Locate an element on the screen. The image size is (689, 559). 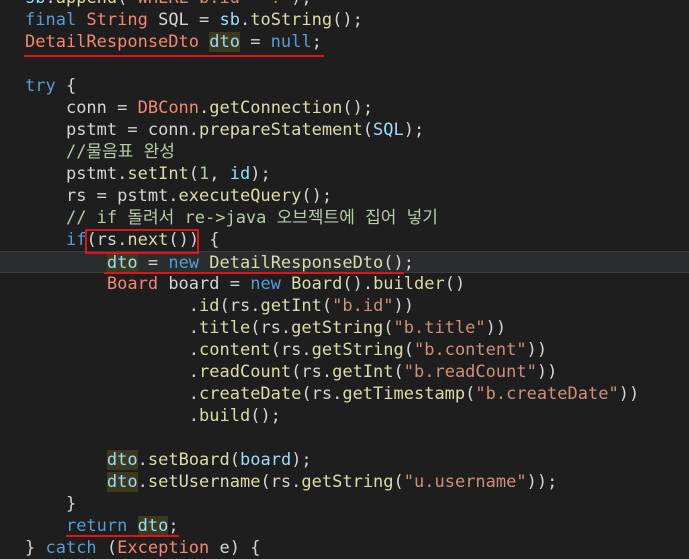
code-token: { is located at coordinates (71, 86).